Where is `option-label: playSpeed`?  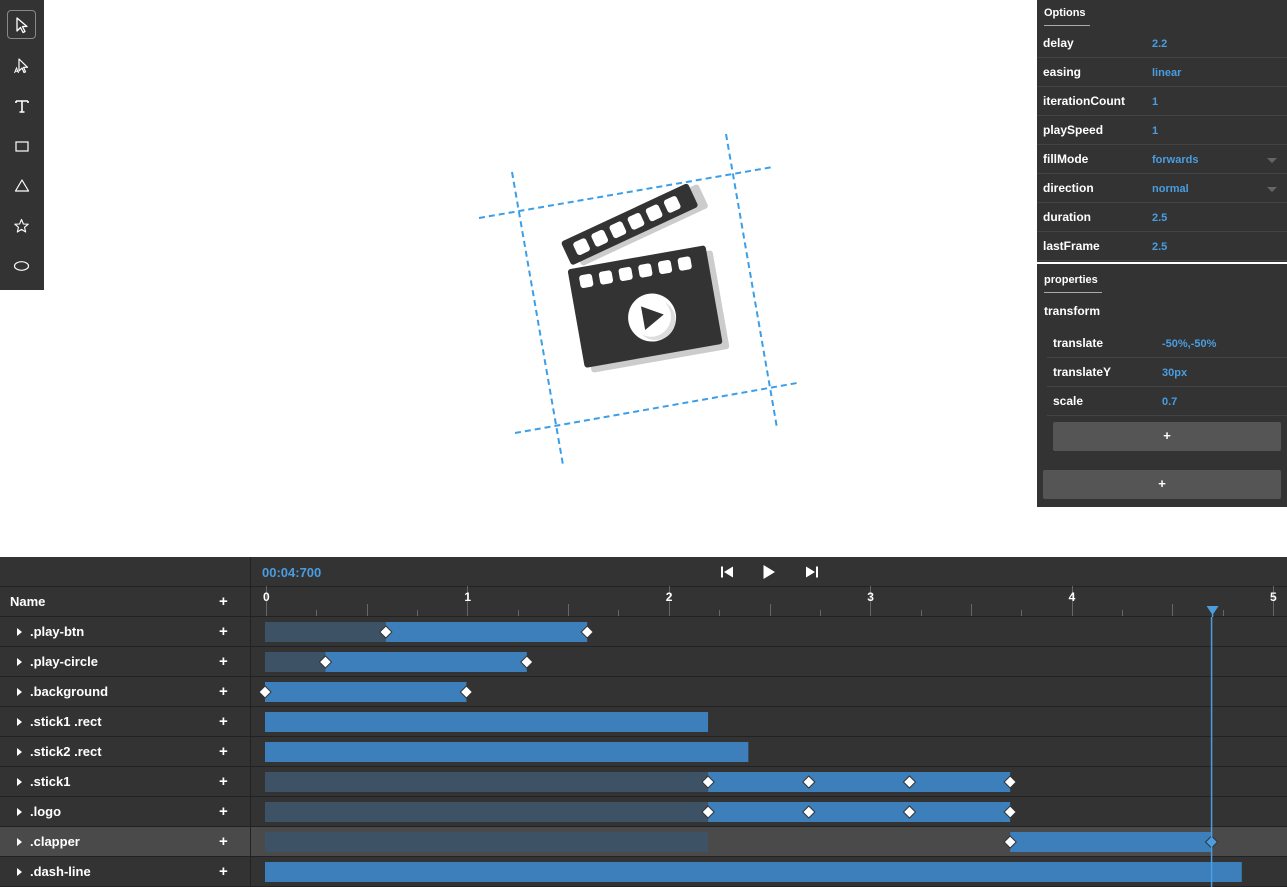
option-label: playSpeed is located at coordinates (1073, 130).